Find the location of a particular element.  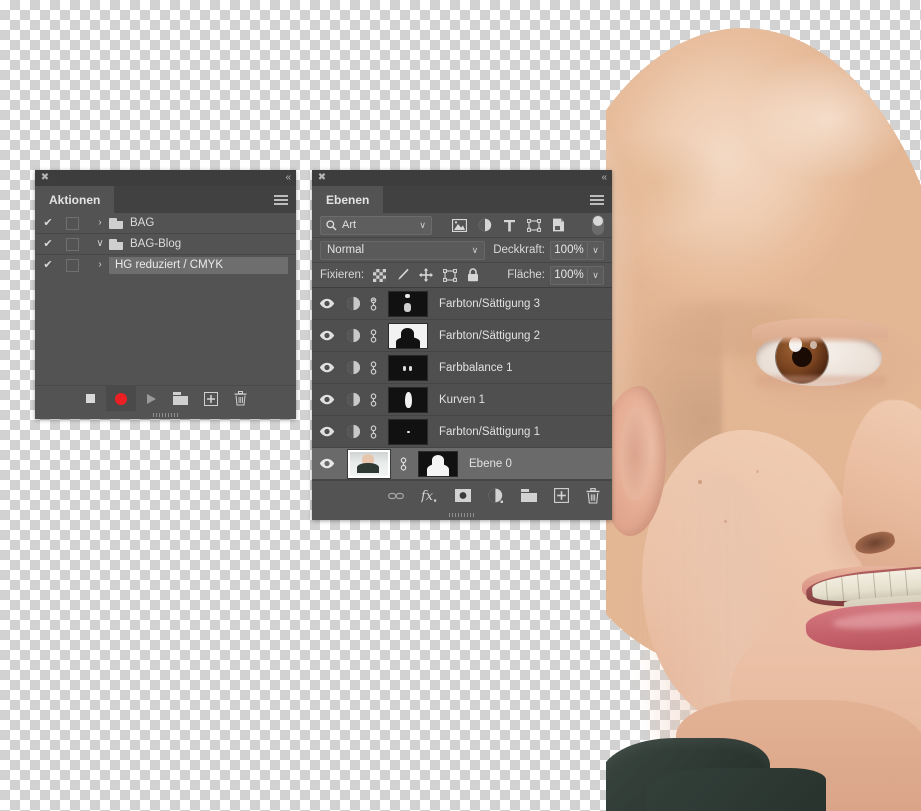

layer-filter-kind-select: Art ∨ is located at coordinates (376, 225).